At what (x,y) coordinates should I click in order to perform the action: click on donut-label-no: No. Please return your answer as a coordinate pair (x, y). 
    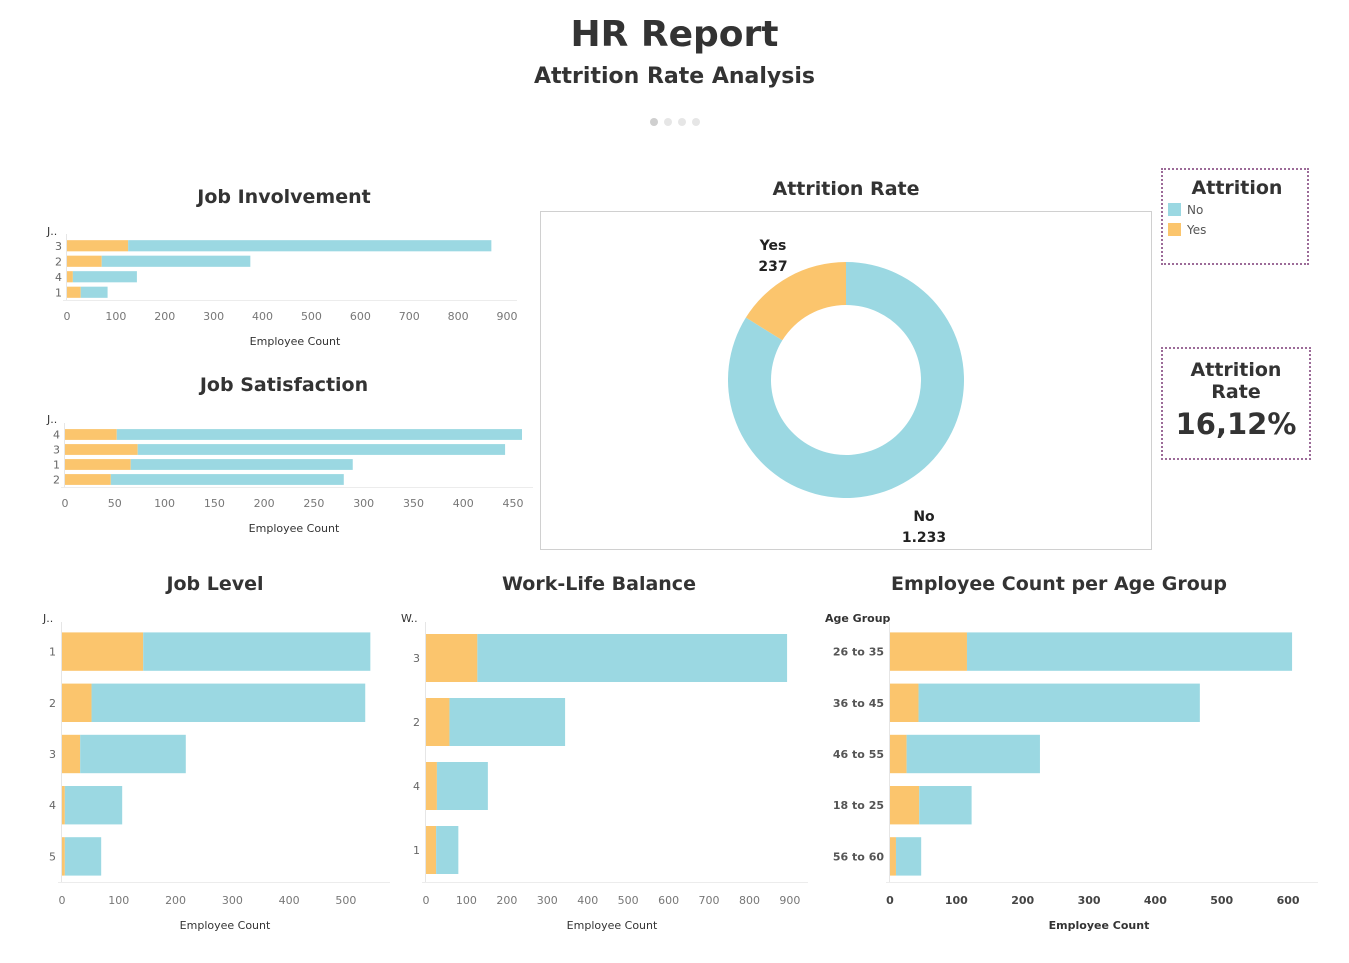
    Looking at the image, I should click on (924, 517).